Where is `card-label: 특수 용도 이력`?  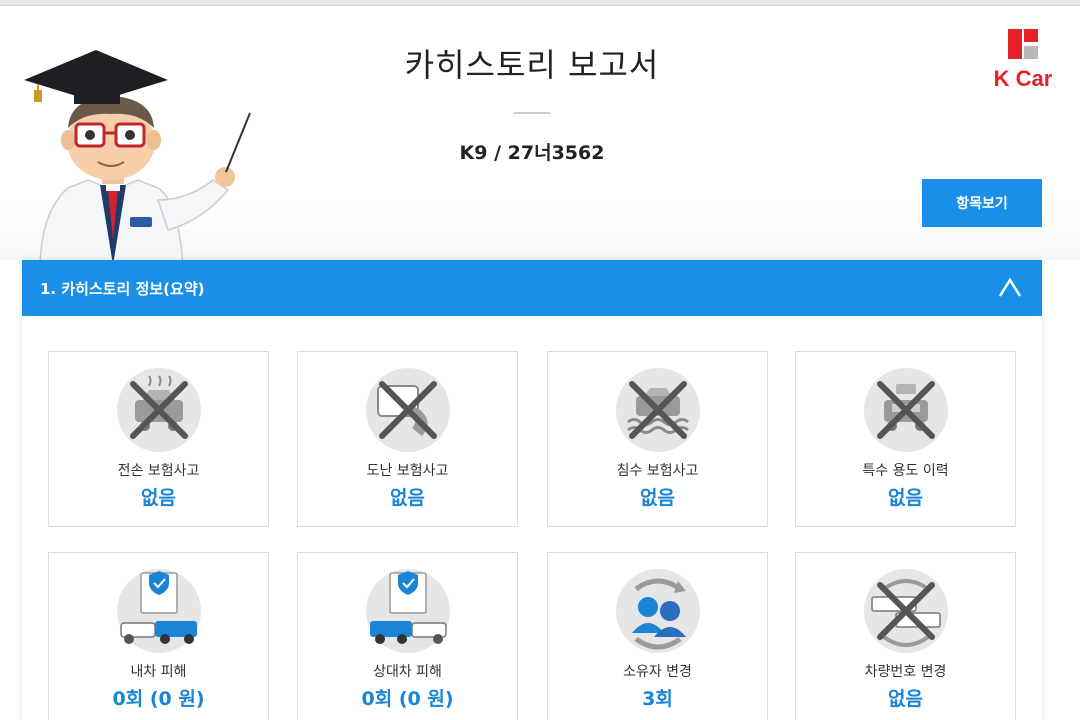 card-label: 특수 용도 이력 is located at coordinates (905, 471).